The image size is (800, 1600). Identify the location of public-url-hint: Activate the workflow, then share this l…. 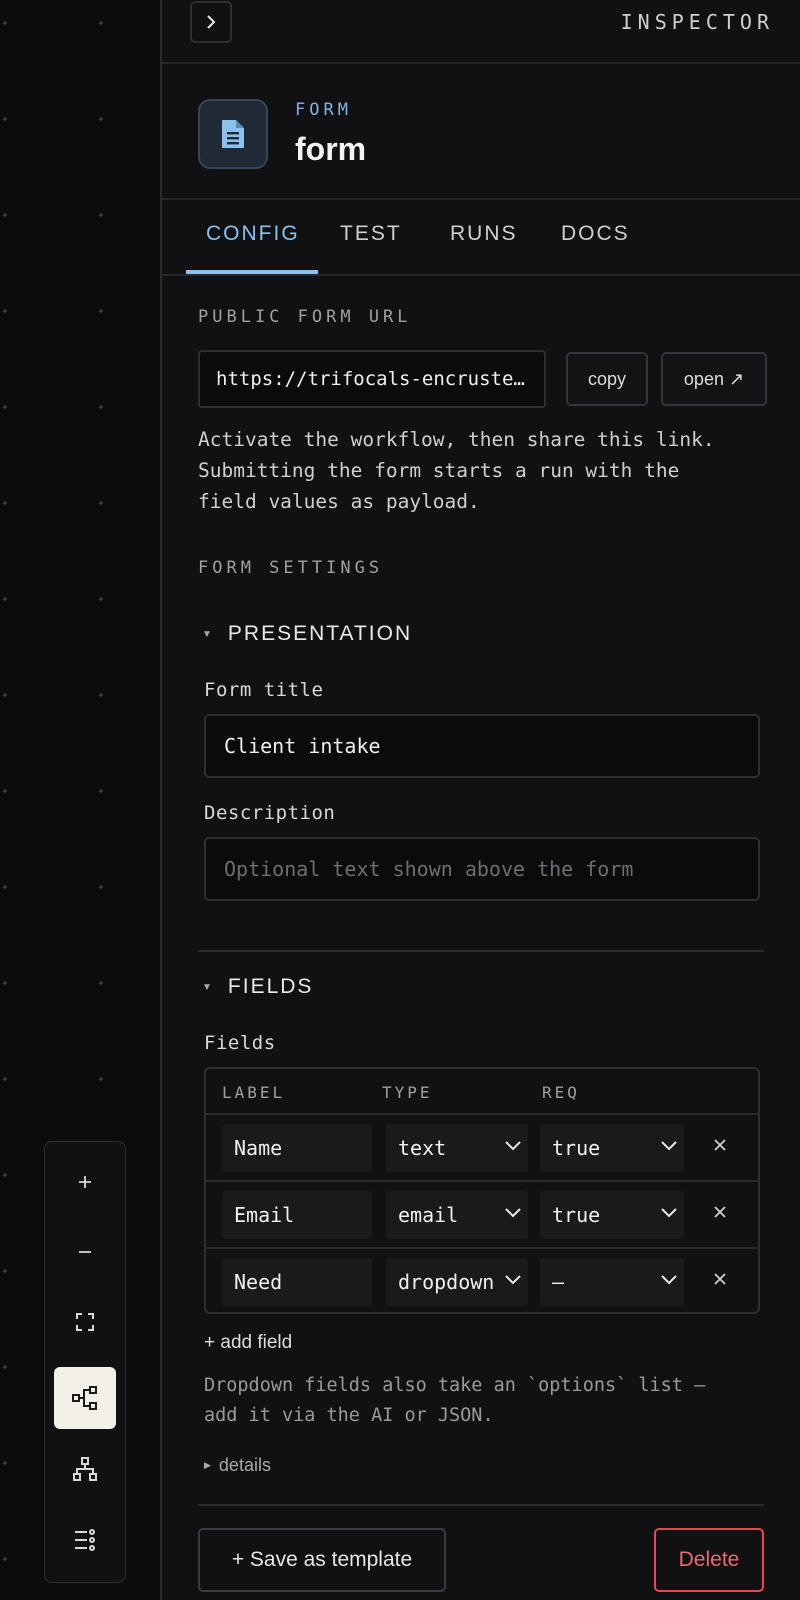
(456, 470).